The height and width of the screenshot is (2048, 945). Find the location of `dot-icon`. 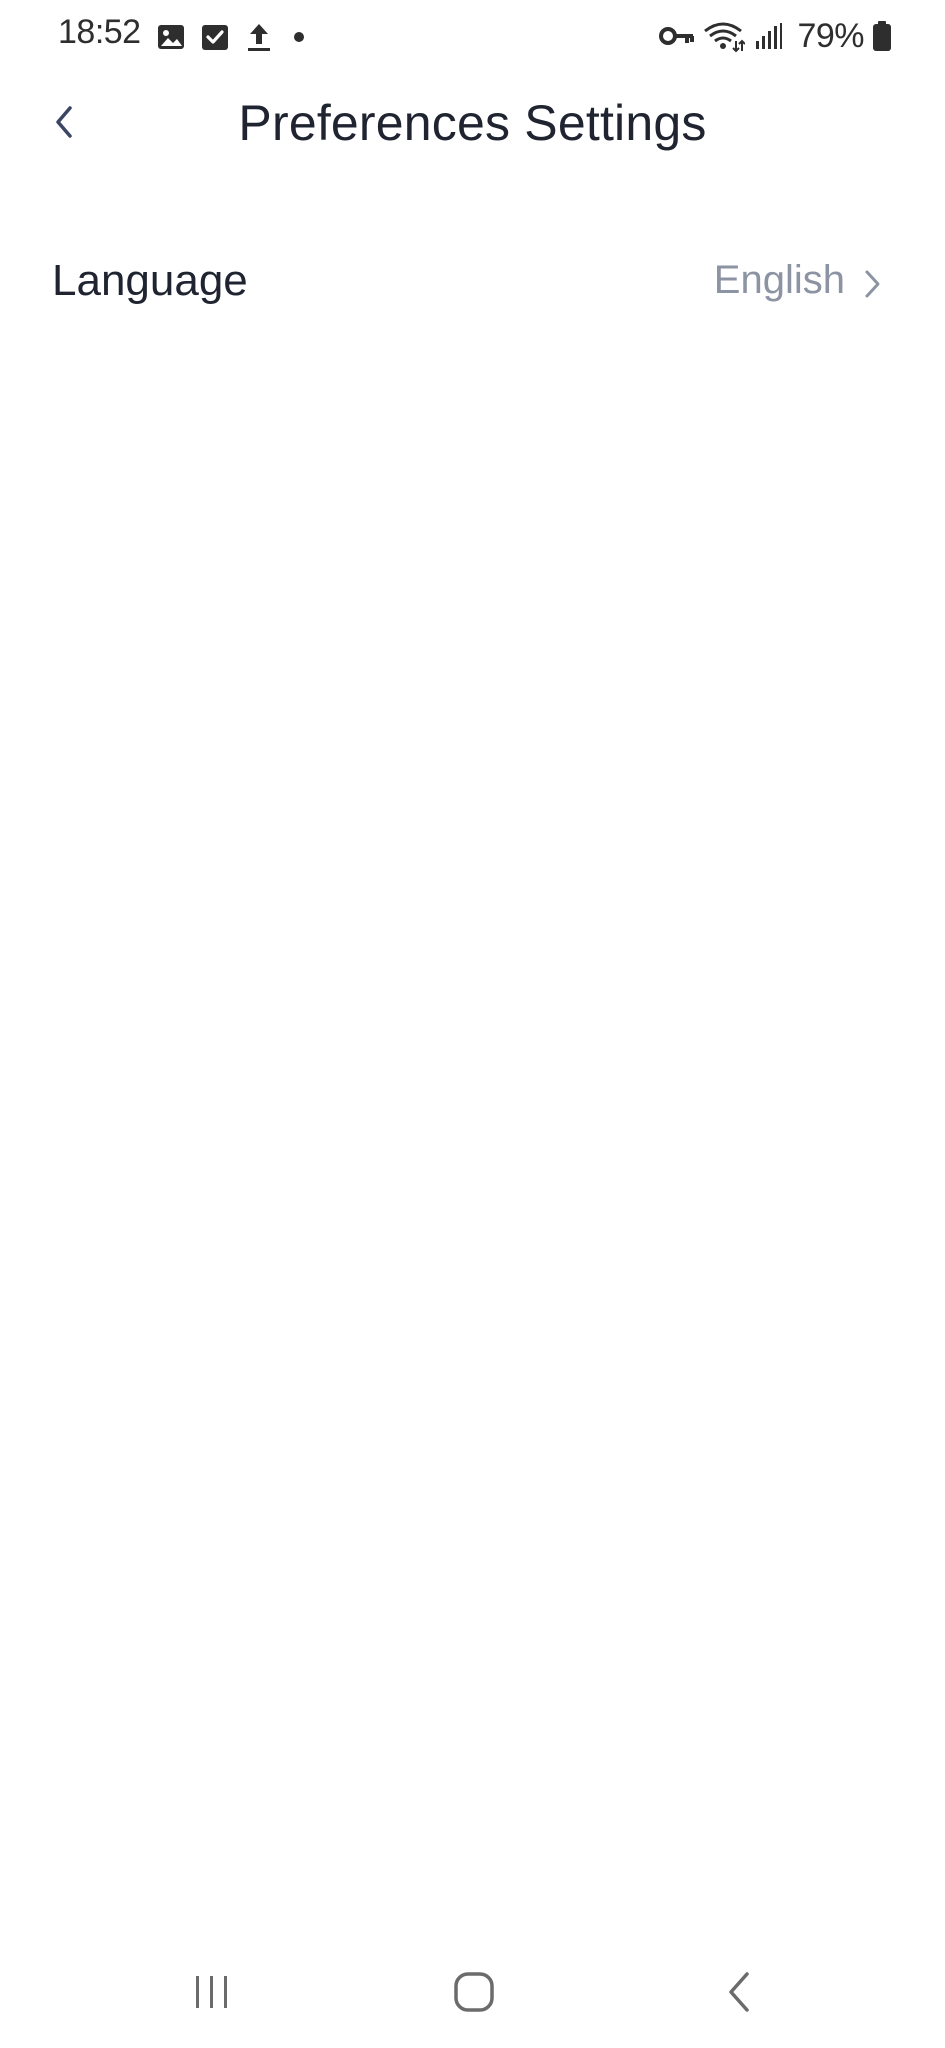

dot-icon is located at coordinates (299, 37).